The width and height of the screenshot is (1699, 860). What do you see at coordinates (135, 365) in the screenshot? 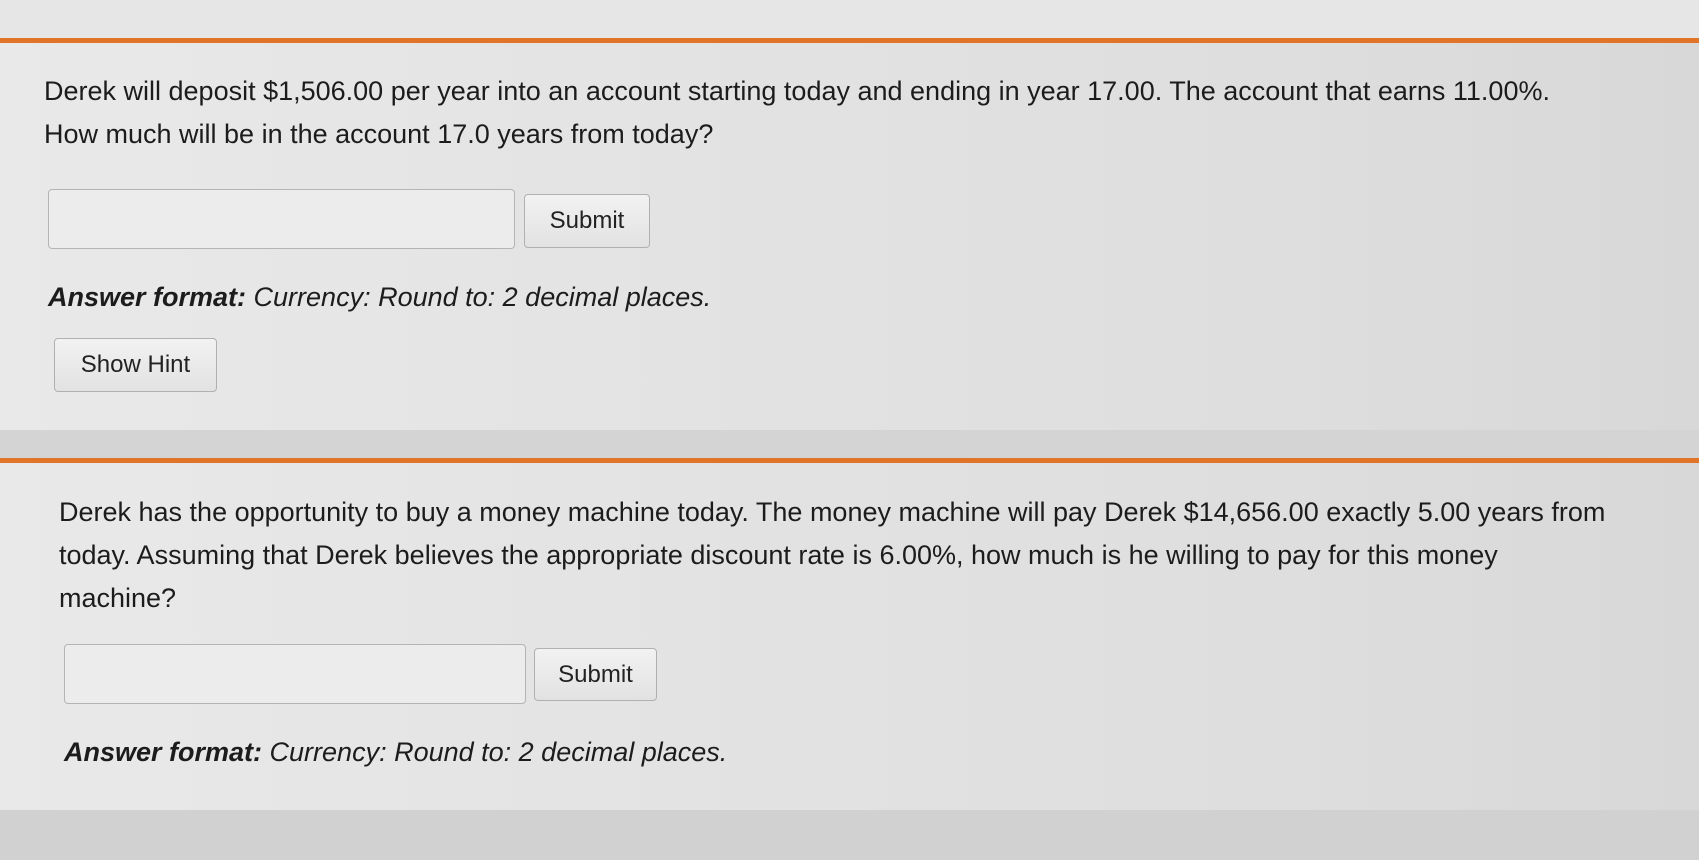
I see `show-hint-button: Show Hint` at bounding box center [135, 365].